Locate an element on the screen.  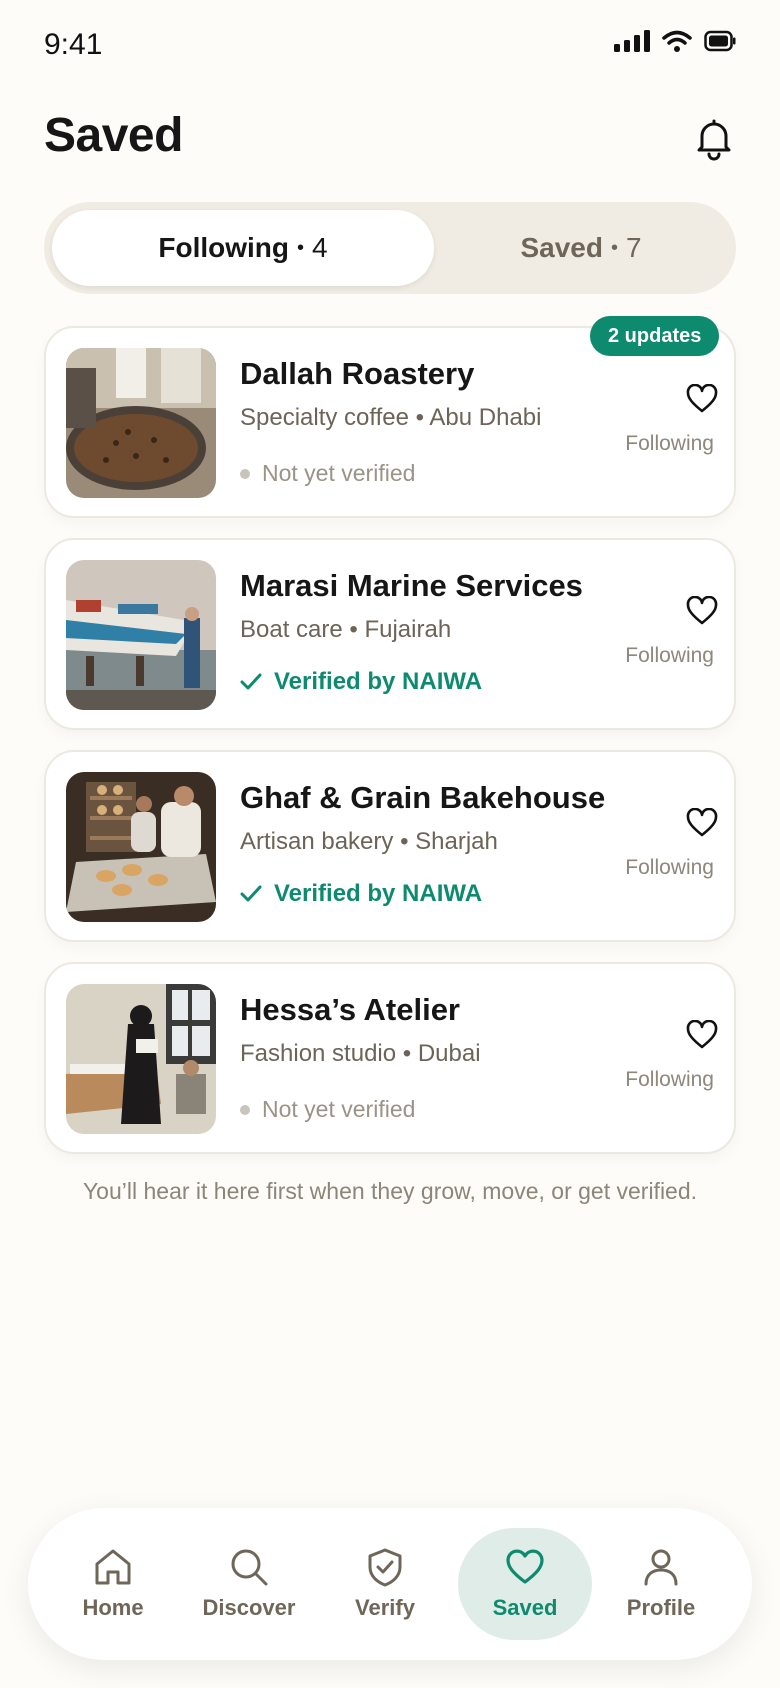
tab-discover-label: Discover is located at coordinates (249, 1607).